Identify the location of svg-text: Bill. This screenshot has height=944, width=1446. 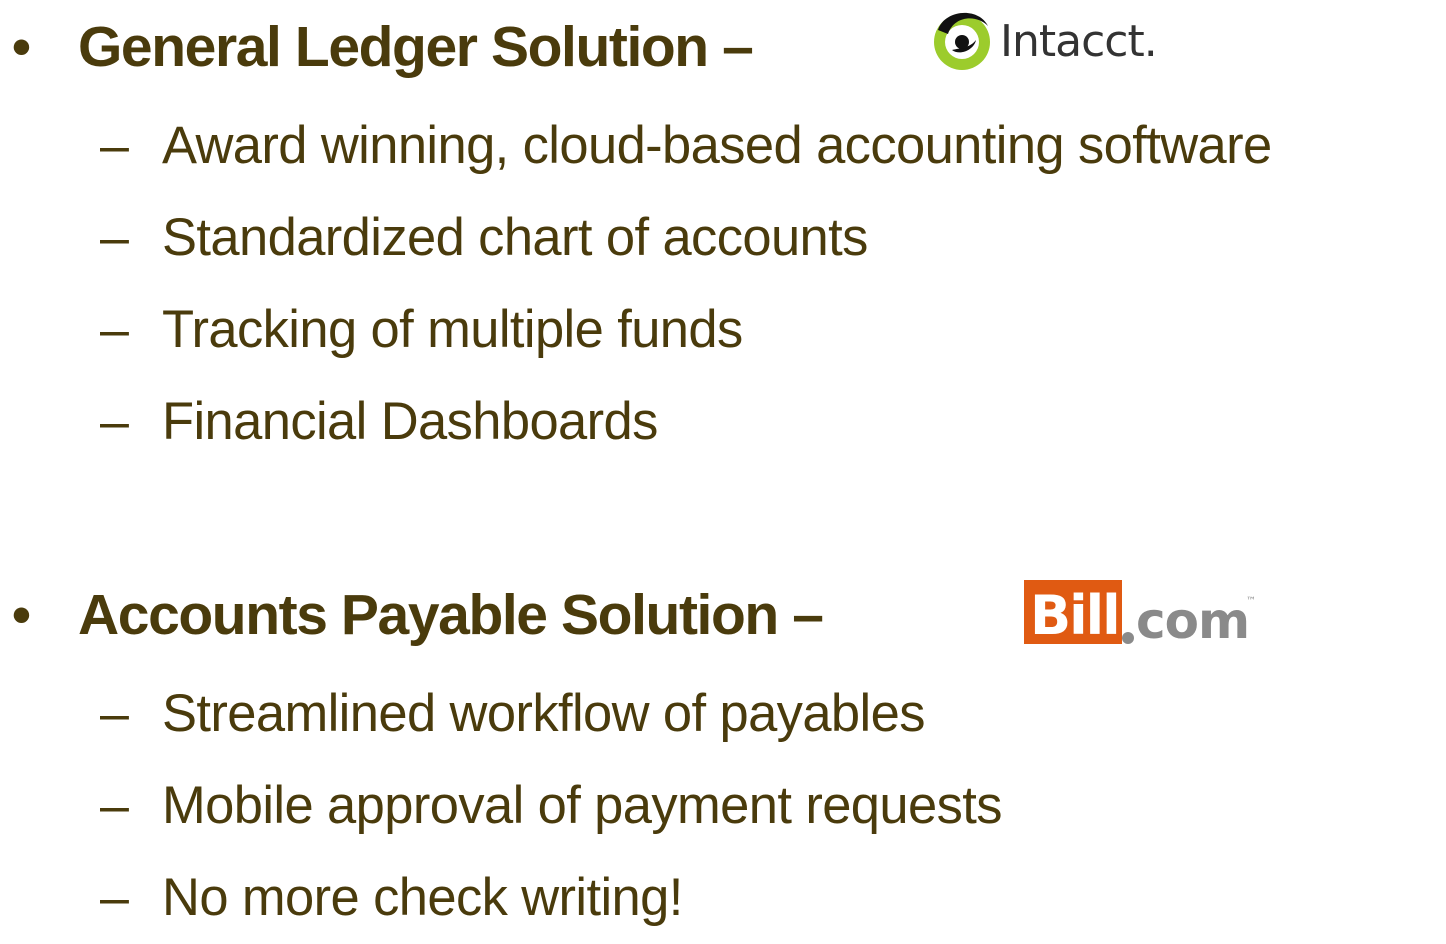
(1074, 615).